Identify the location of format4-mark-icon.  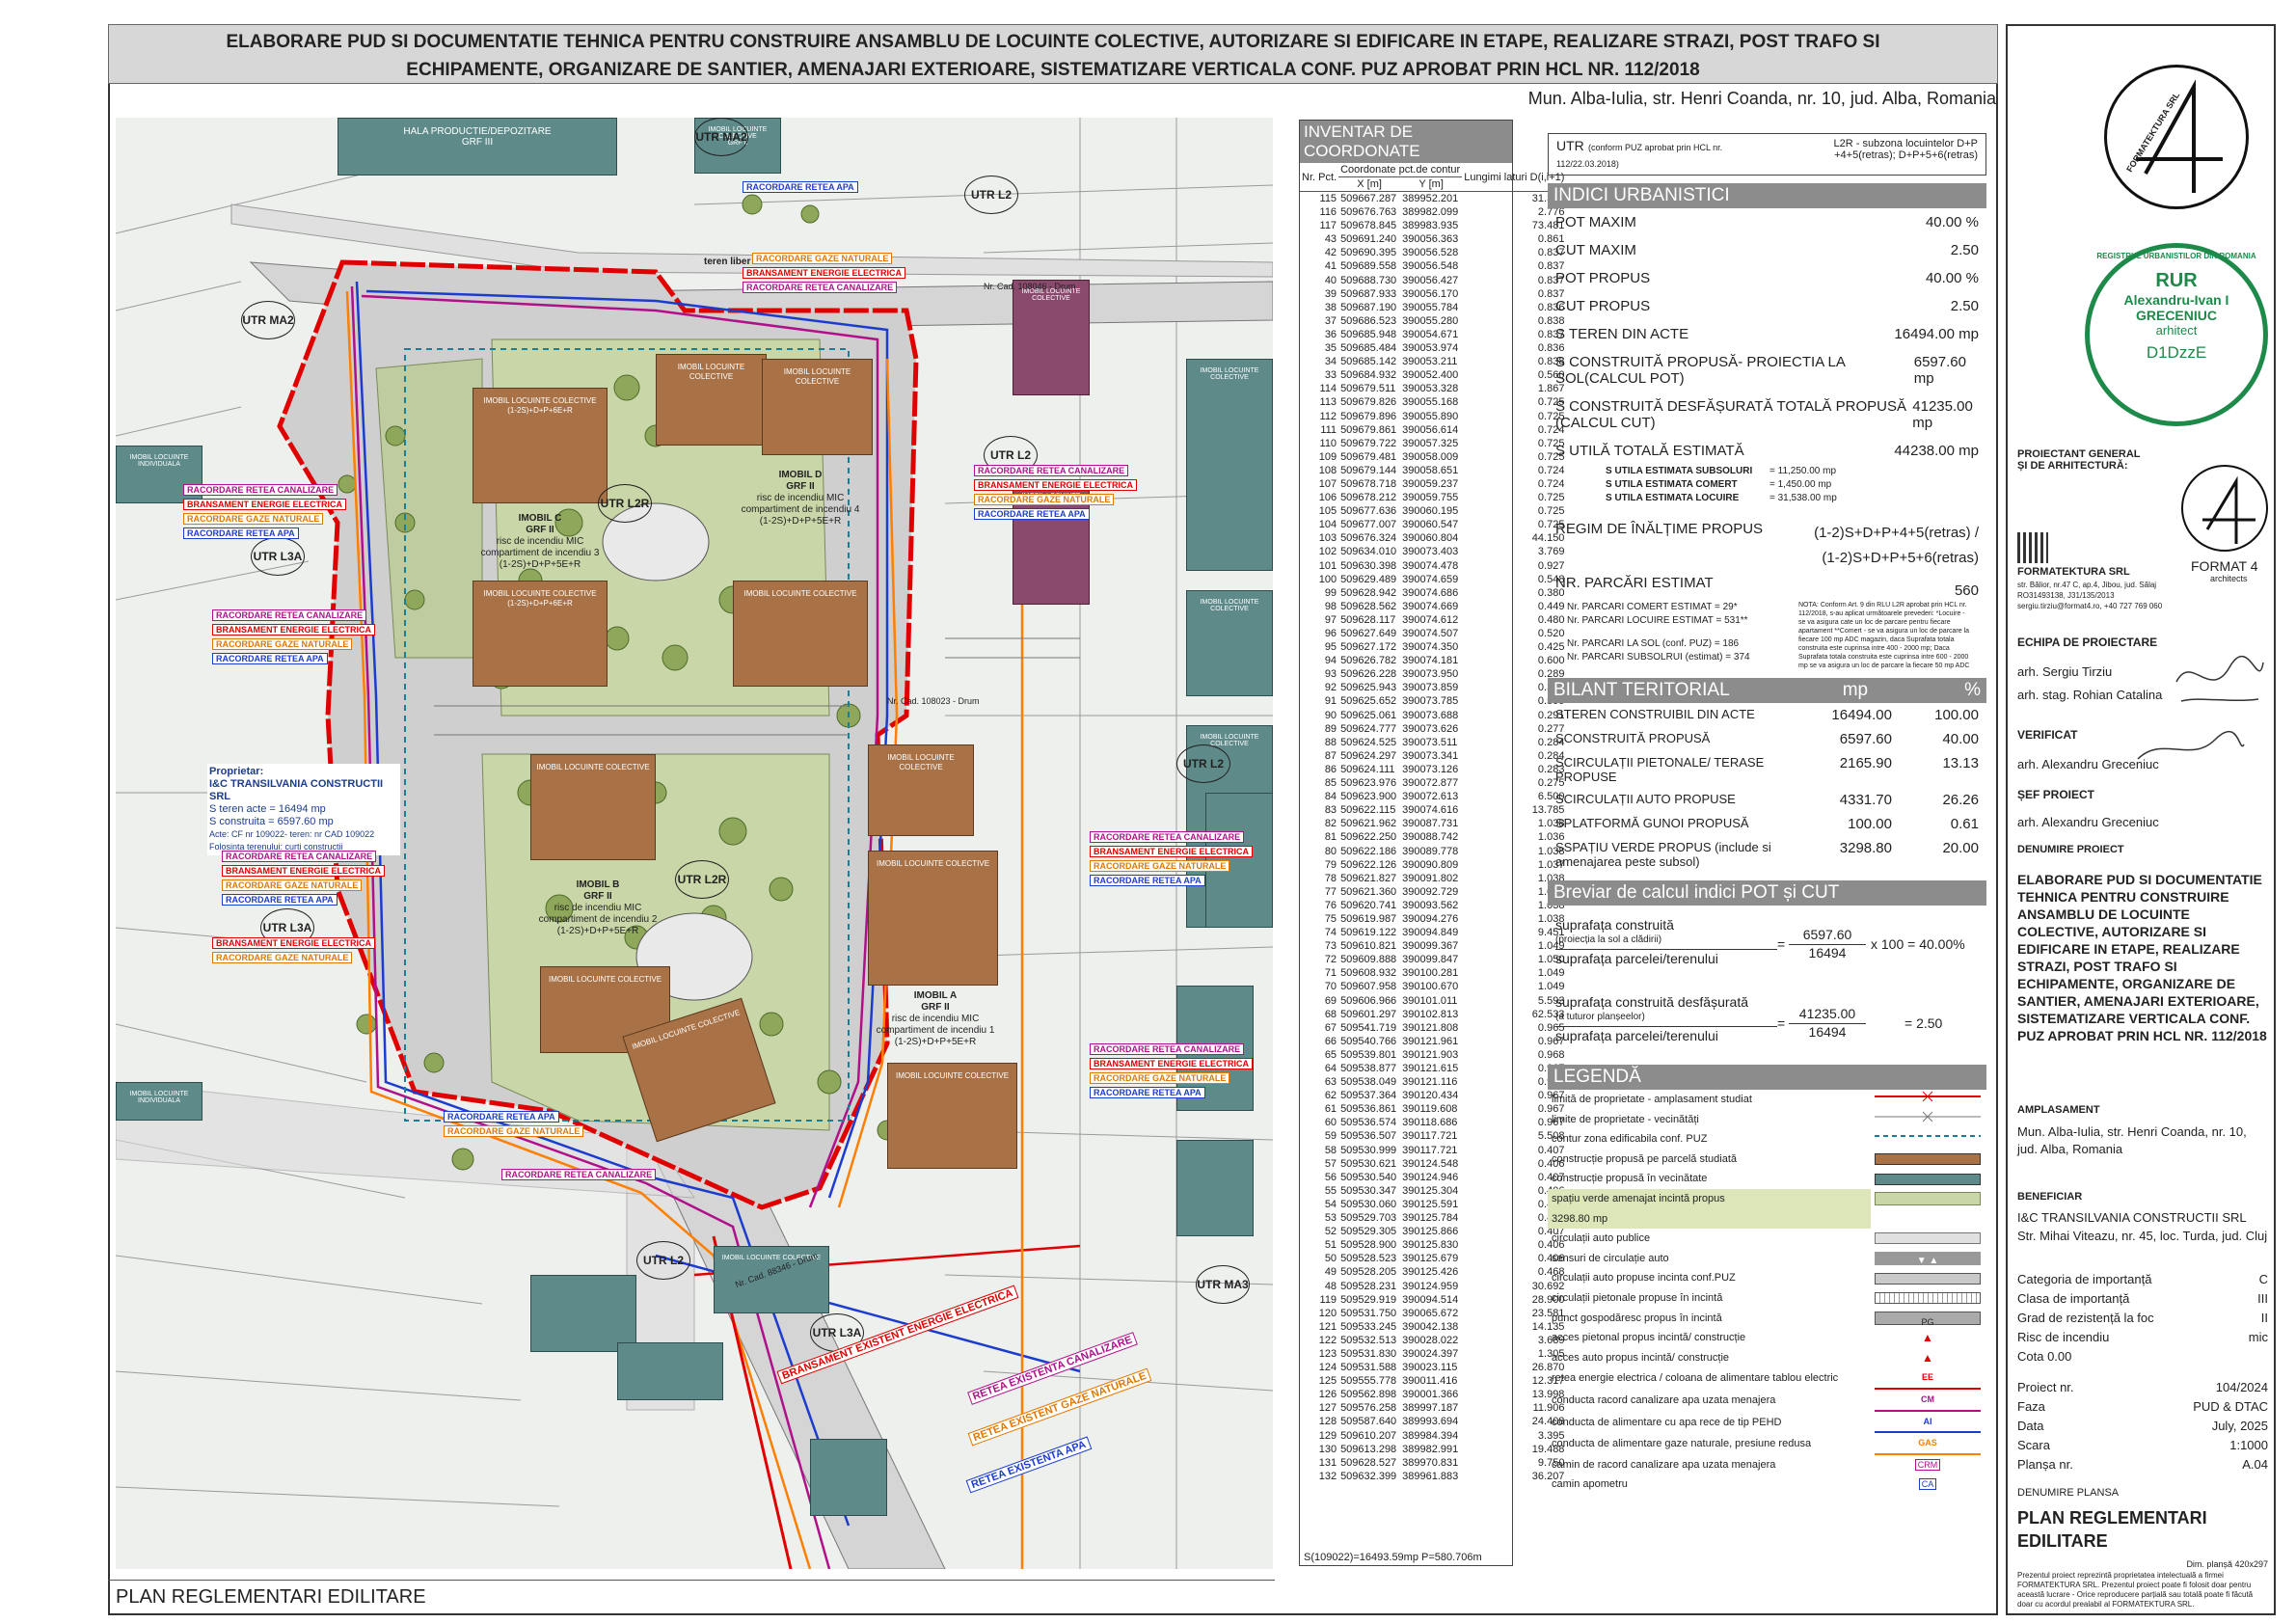
(2179, 136).